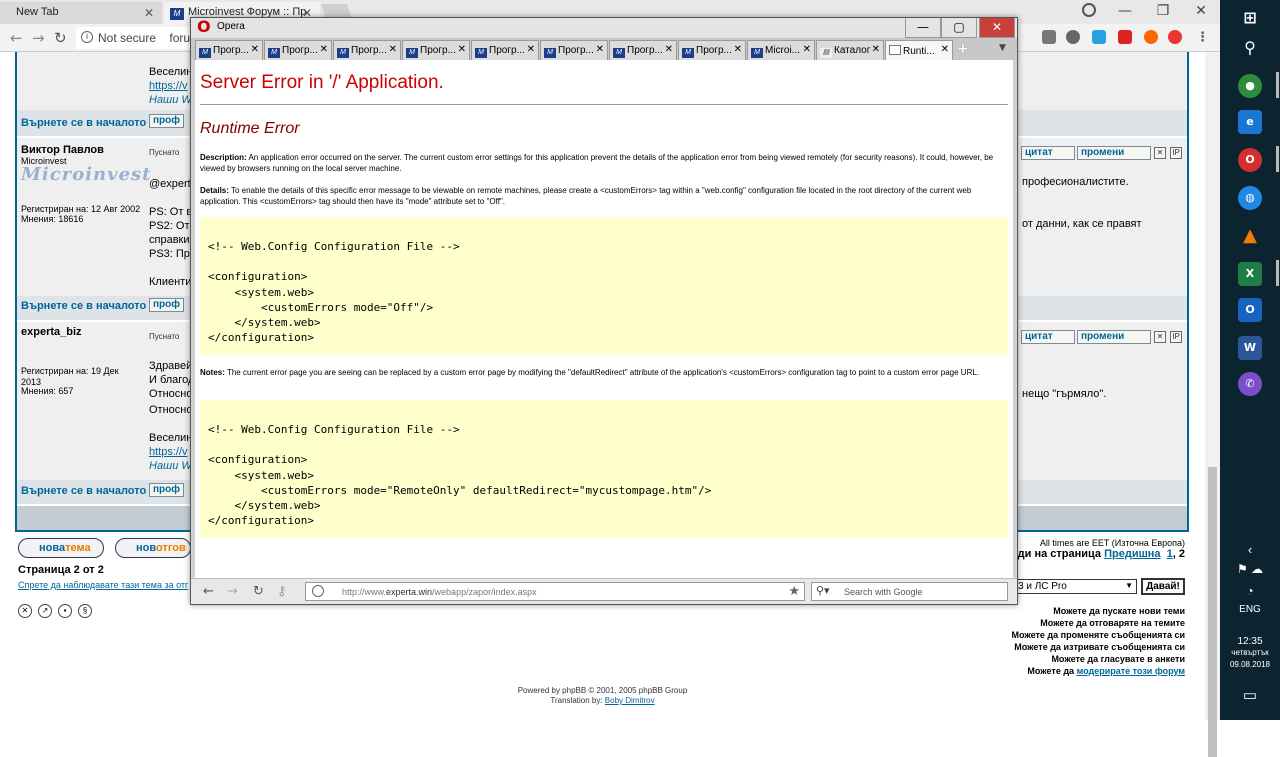  What do you see at coordinates (1250, 609) in the screenshot?
I see `input-language: ENG` at bounding box center [1250, 609].